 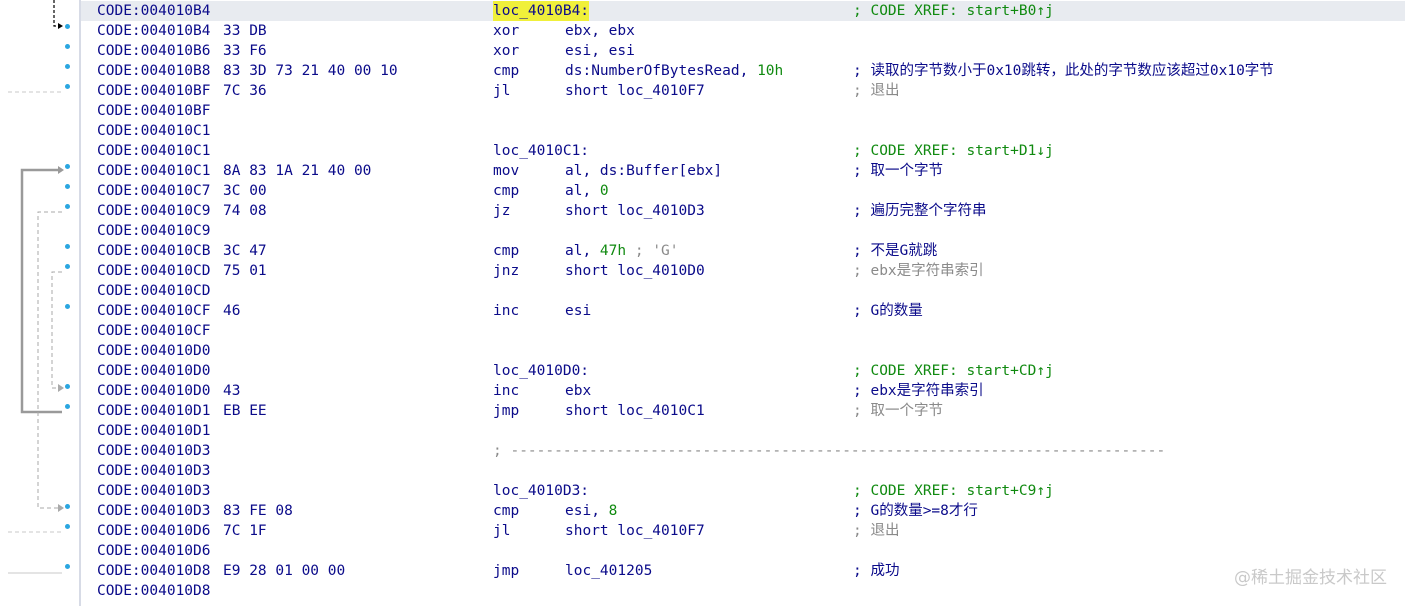 I want to click on address: CODE:004010D6, so click(x=154, y=531).